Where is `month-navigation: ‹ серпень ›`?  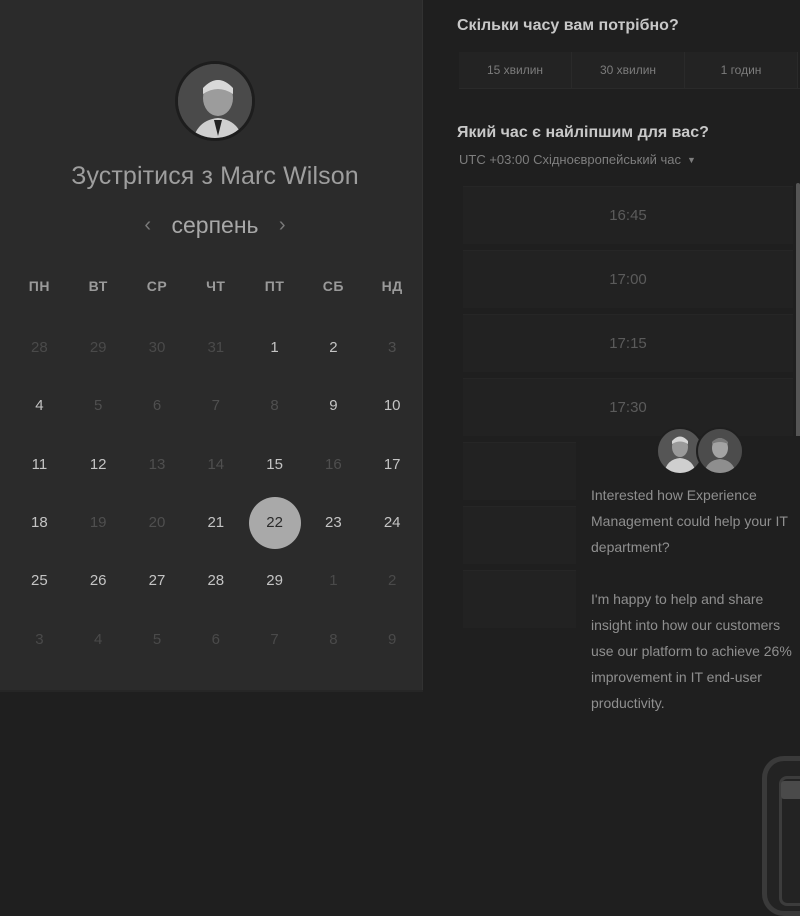 month-navigation: ‹ серпень › is located at coordinates (215, 225).